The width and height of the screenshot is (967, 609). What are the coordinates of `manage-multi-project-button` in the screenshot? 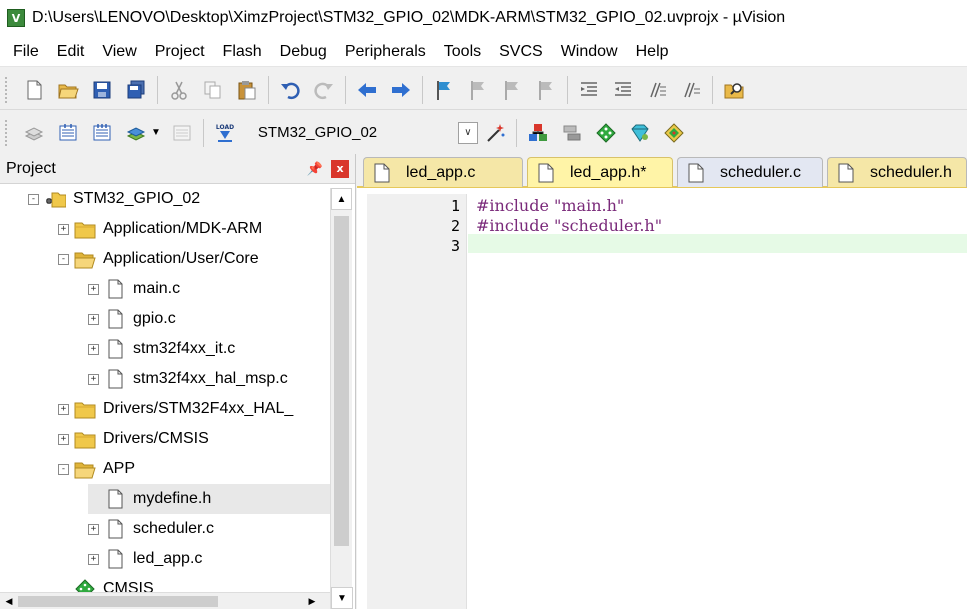 It's located at (572, 133).